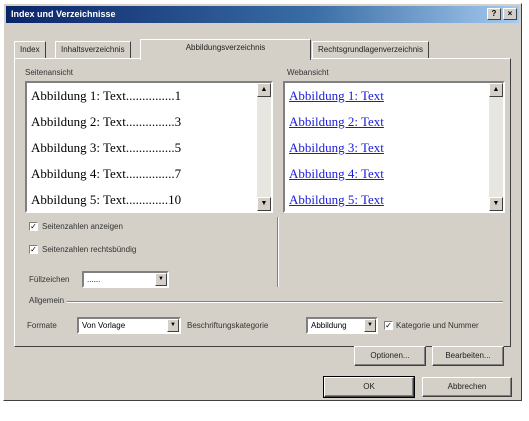 The image size is (529, 421). What do you see at coordinates (104, 325) in the screenshot?
I see `formats-value: Von Vorlage` at bounding box center [104, 325].